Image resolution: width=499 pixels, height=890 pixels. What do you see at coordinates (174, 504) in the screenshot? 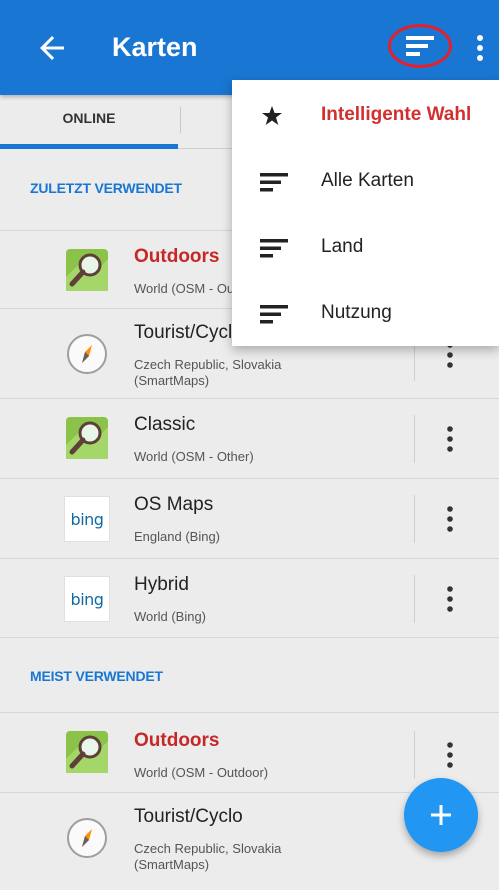
I see `map-name: OS Maps` at bounding box center [174, 504].